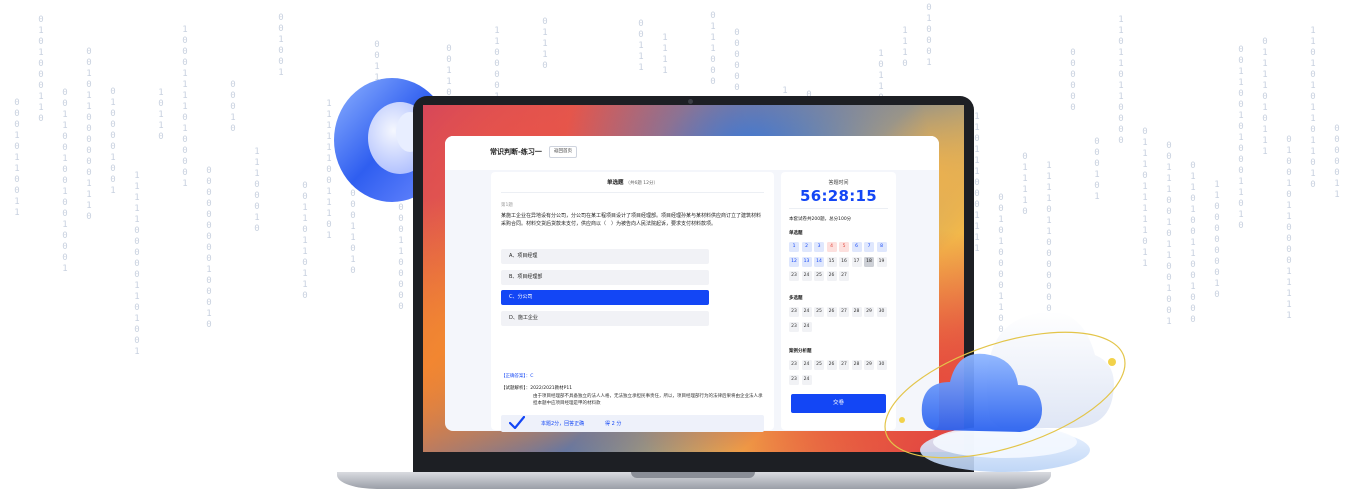 This screenshot has height=493, width=1353. What do you see at coordinates (806, 247) in the screenshot?
I see `question-nav-cell: 2` at bounding box center [806, 247].